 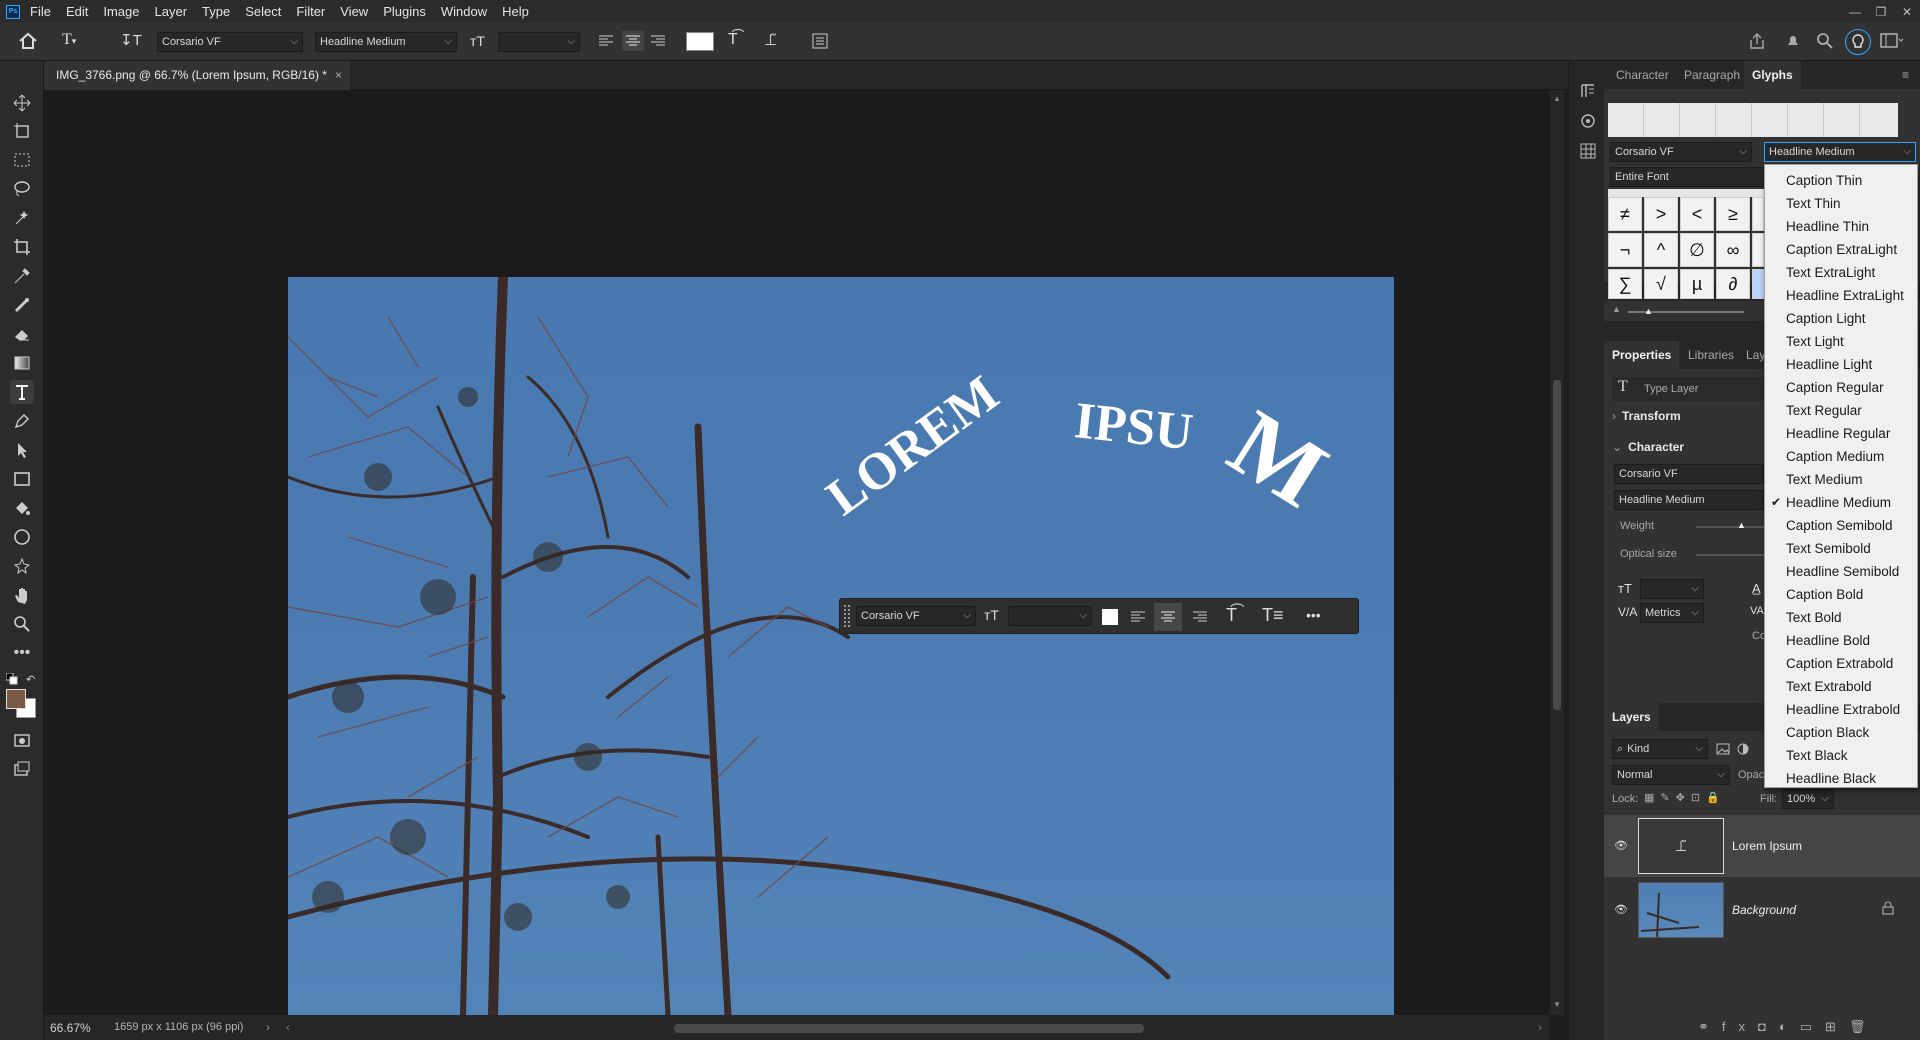 What do you see at coordinates (1313, 615) in the screenshot?
I see `ctb-more-icon: •••` at bounding box center [1313, 615].